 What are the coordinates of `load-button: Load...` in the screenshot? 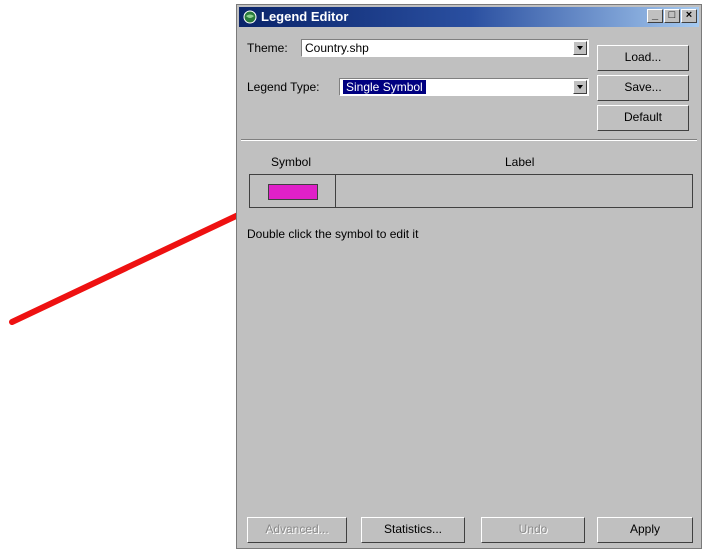 It's located at (643, 58).